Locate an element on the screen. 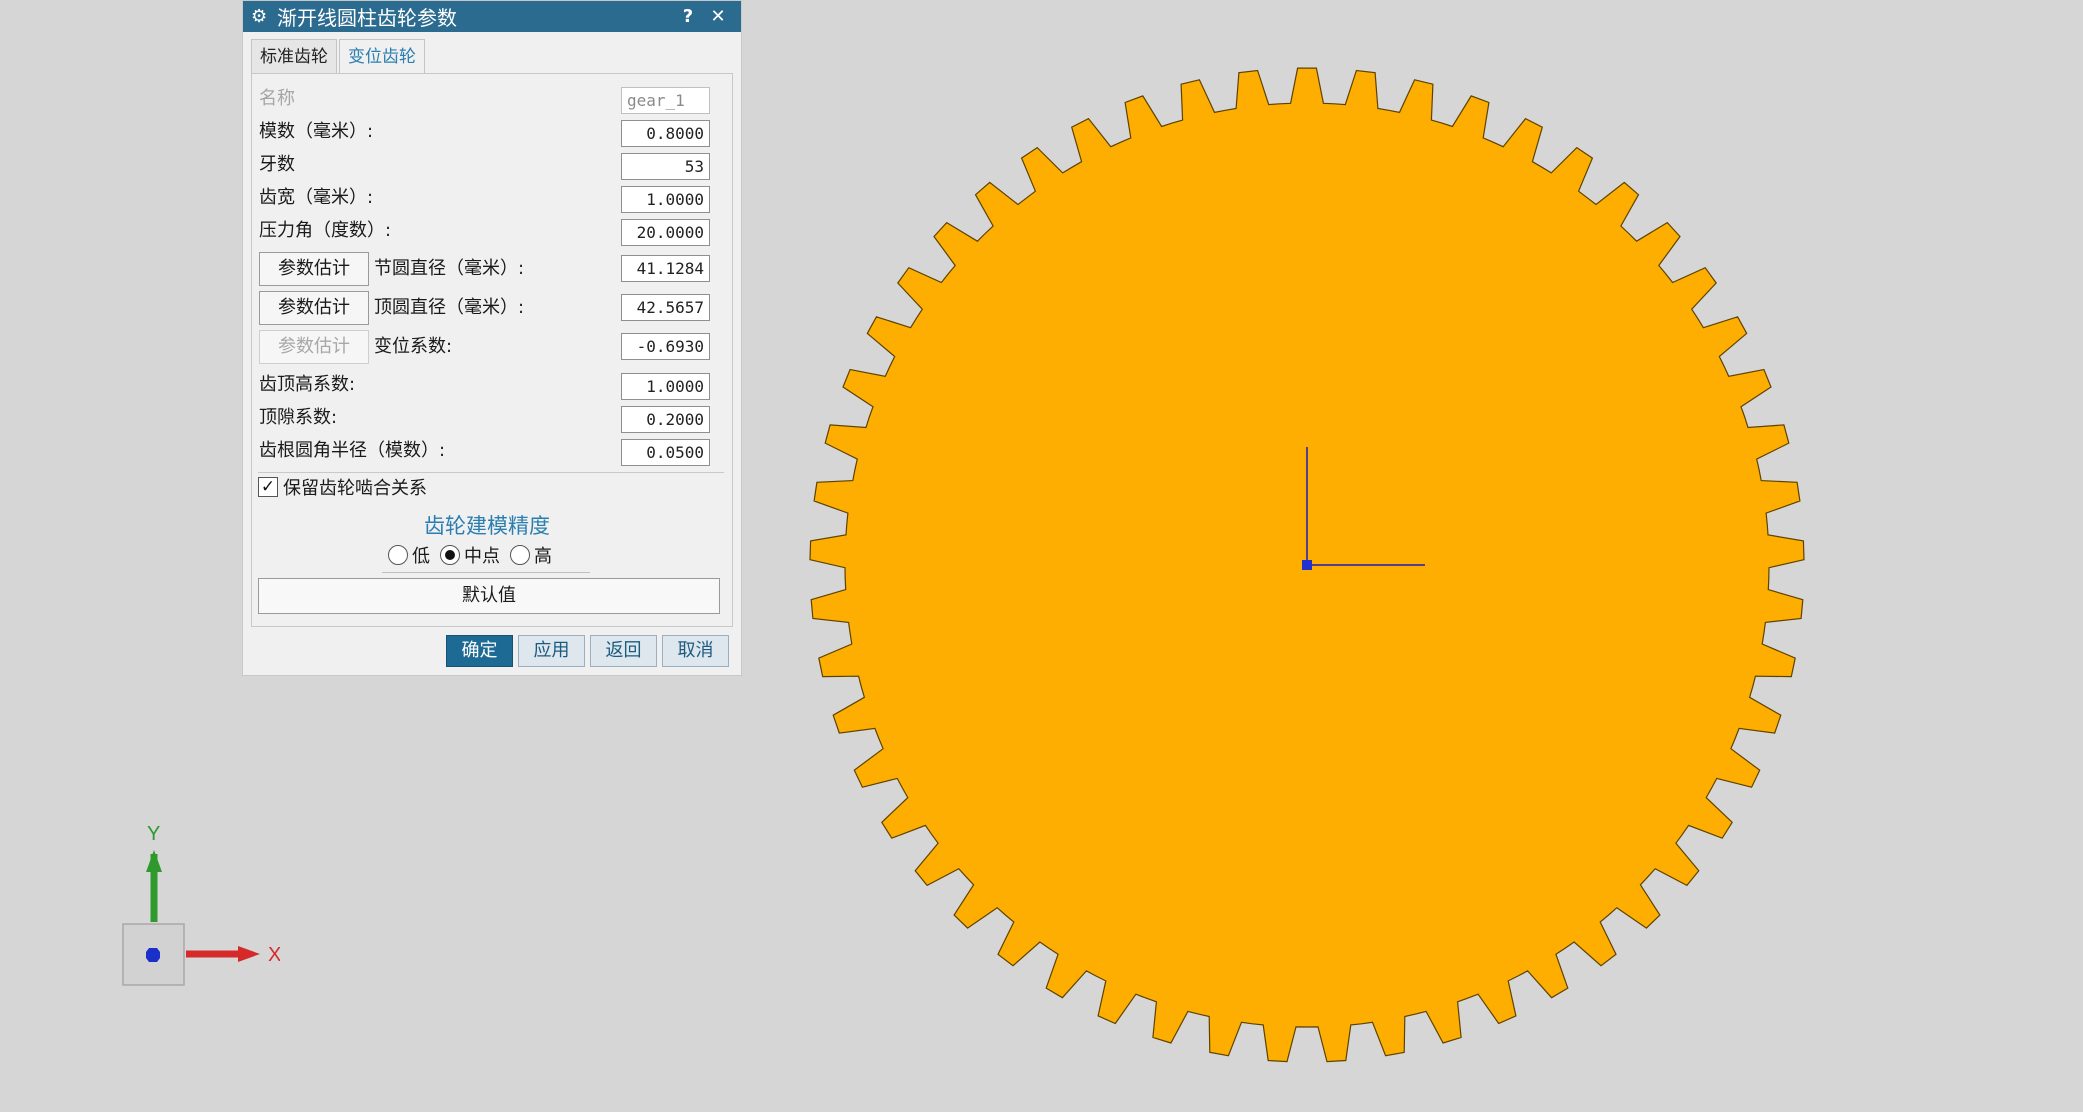 This screenshot has width=2083, height=1112. x-axis-label: X is located at coordinates (274, 955).